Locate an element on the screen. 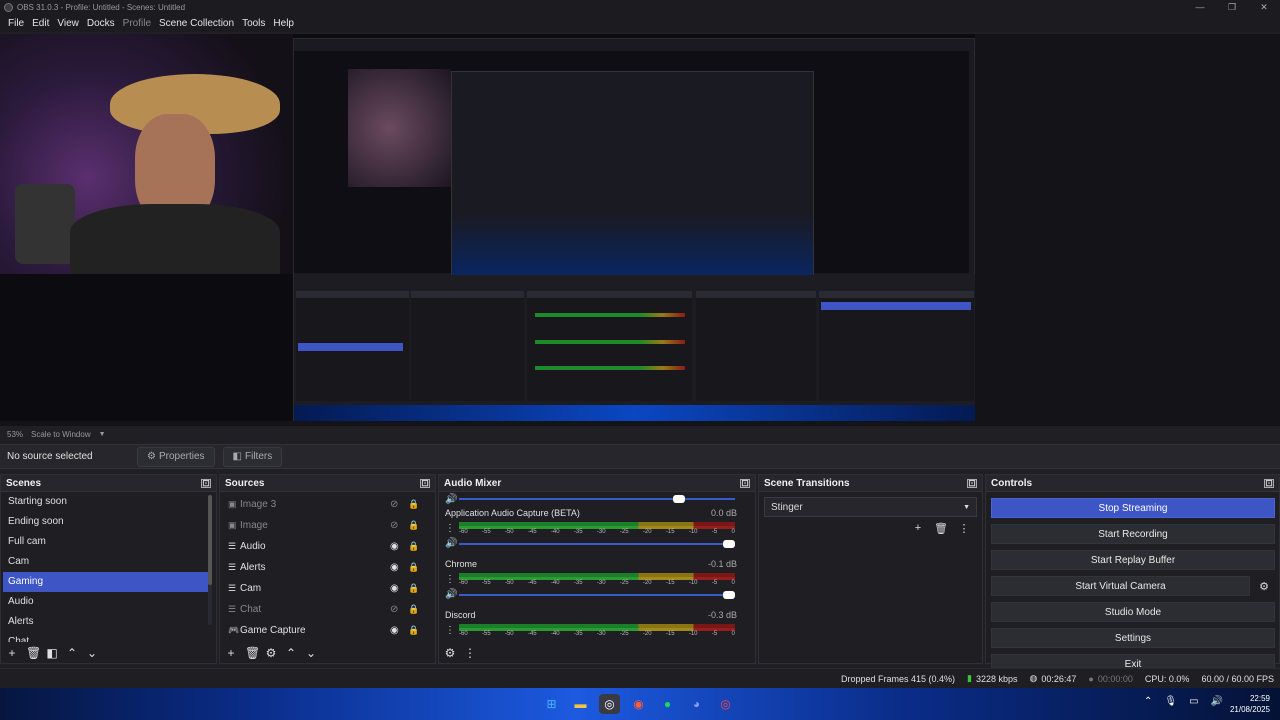 Image resolution: width=1280 pixels, height=720 pixels. volume-icon: 🔊 is located at coordinates (1217, 701).